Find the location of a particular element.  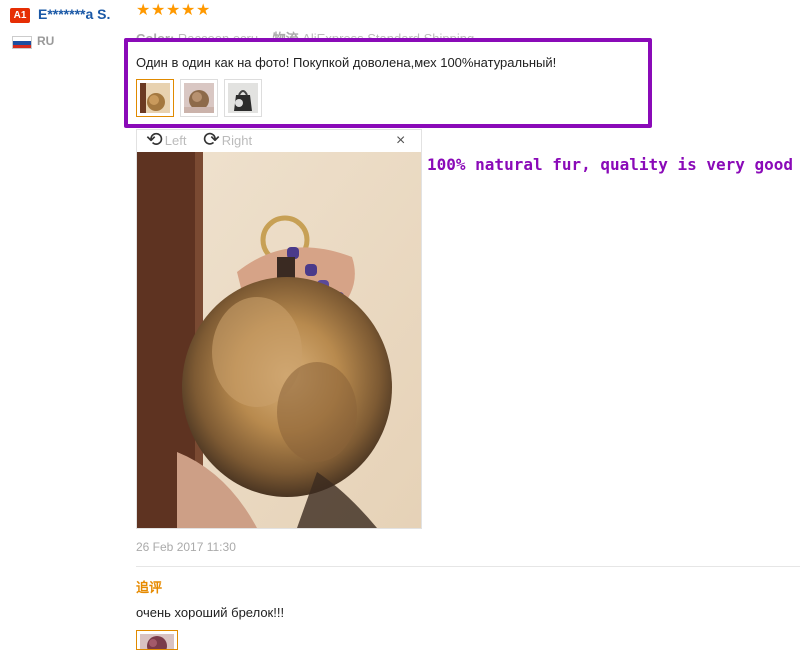

reviewer-name: E*******a S. is located at coordinates (74, 14).